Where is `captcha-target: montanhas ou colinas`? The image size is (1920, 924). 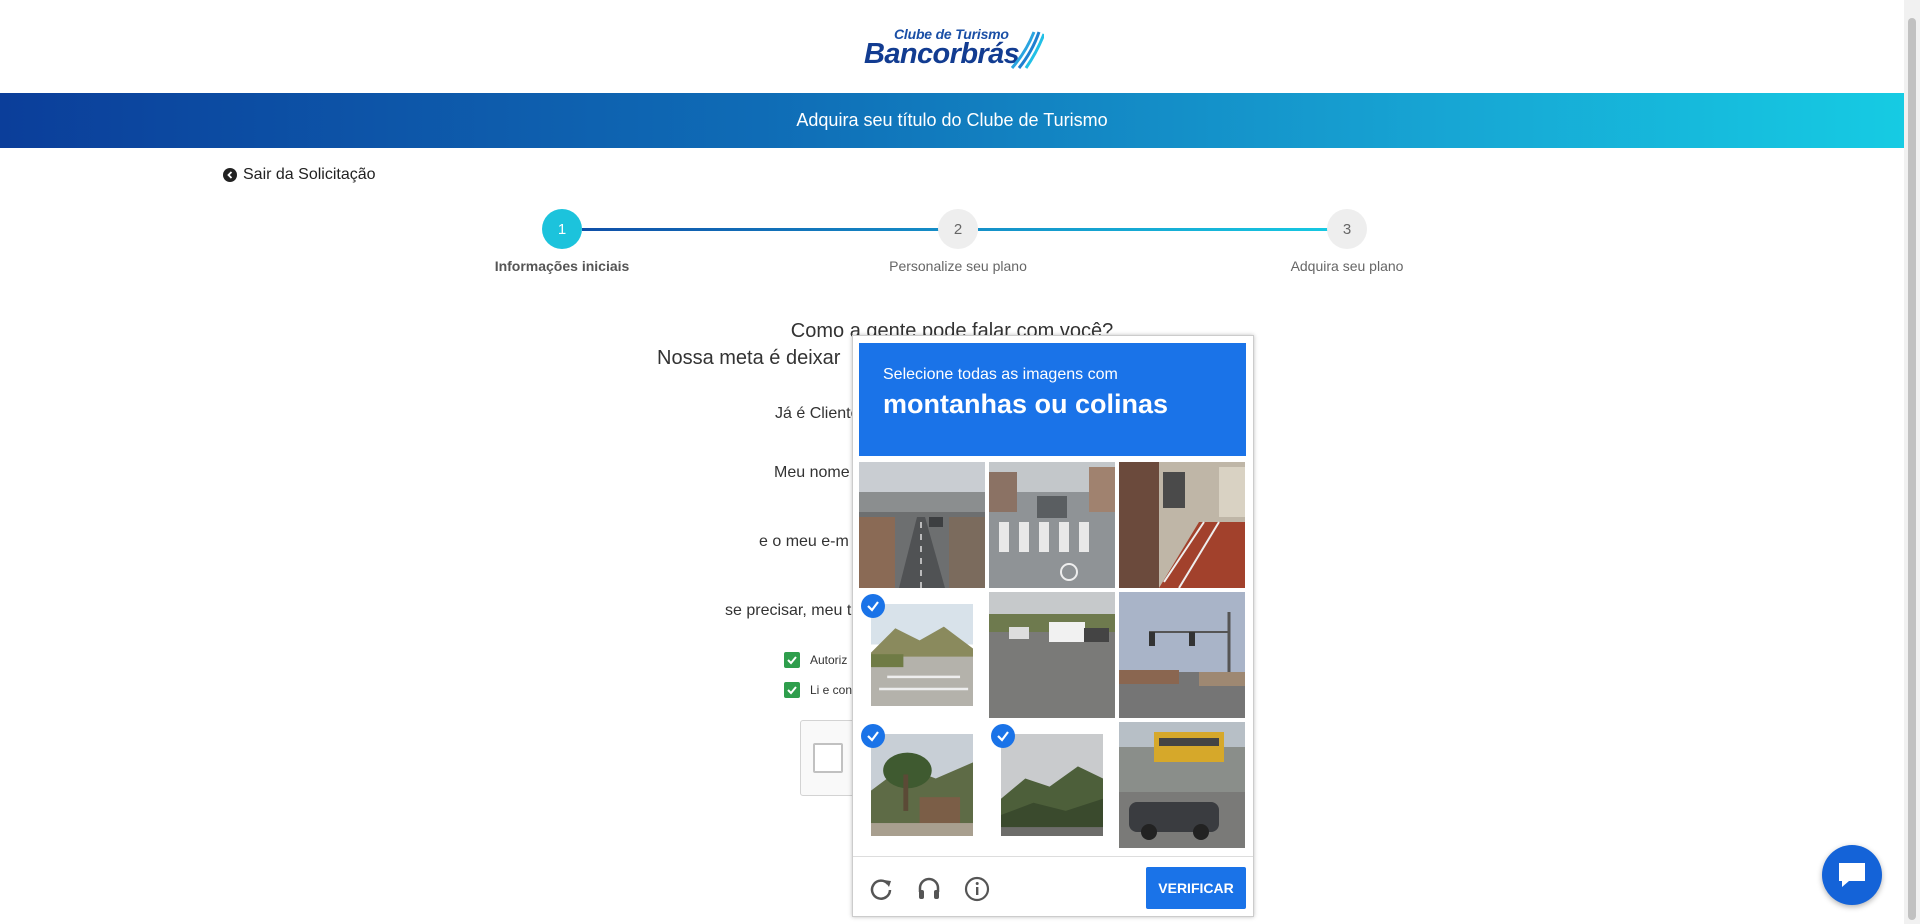
captcha-target: montanhas ou colinas is located at coordinates (1026, 404).